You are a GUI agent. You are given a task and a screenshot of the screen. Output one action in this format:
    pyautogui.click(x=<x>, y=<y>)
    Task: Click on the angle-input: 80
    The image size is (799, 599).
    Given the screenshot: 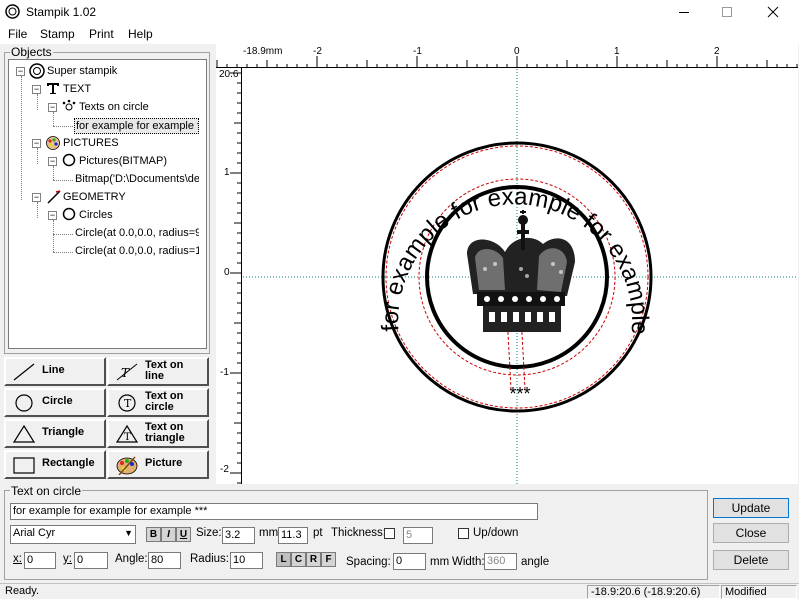 What is the action you would take?
    pyautogui.click(x=164, y=560)
    